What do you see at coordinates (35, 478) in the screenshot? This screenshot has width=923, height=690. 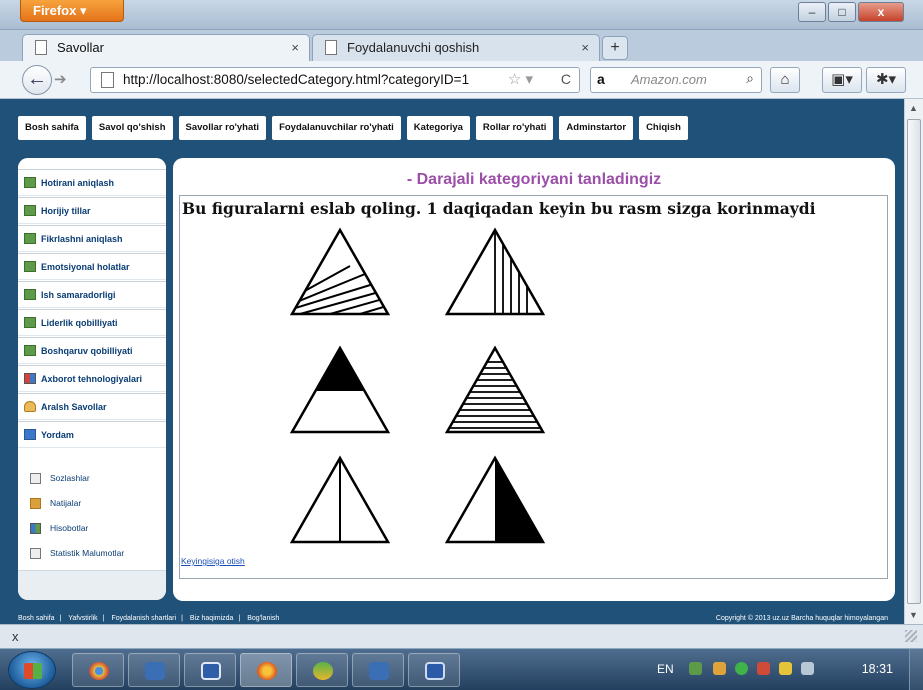 I see `settings-icon` at bounding box center [35, 478].